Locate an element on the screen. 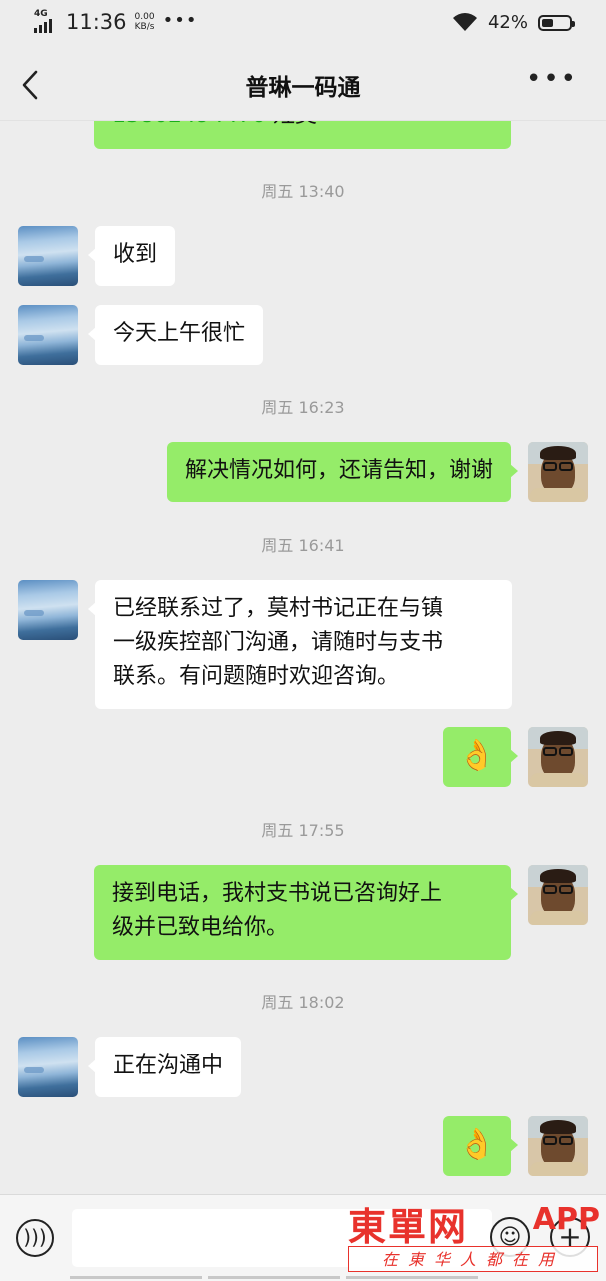 The image size is (606, 1281). more-notifications-icon: ••• is located at coordinates (180, 20).